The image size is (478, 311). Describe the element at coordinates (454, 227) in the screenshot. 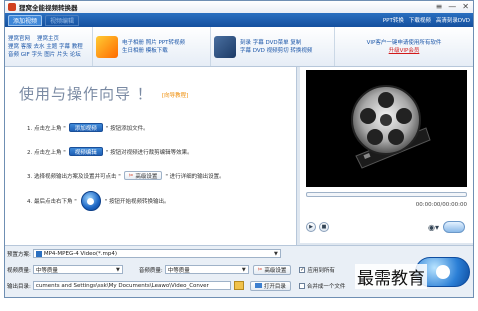

I see `volume-icon` at that location.